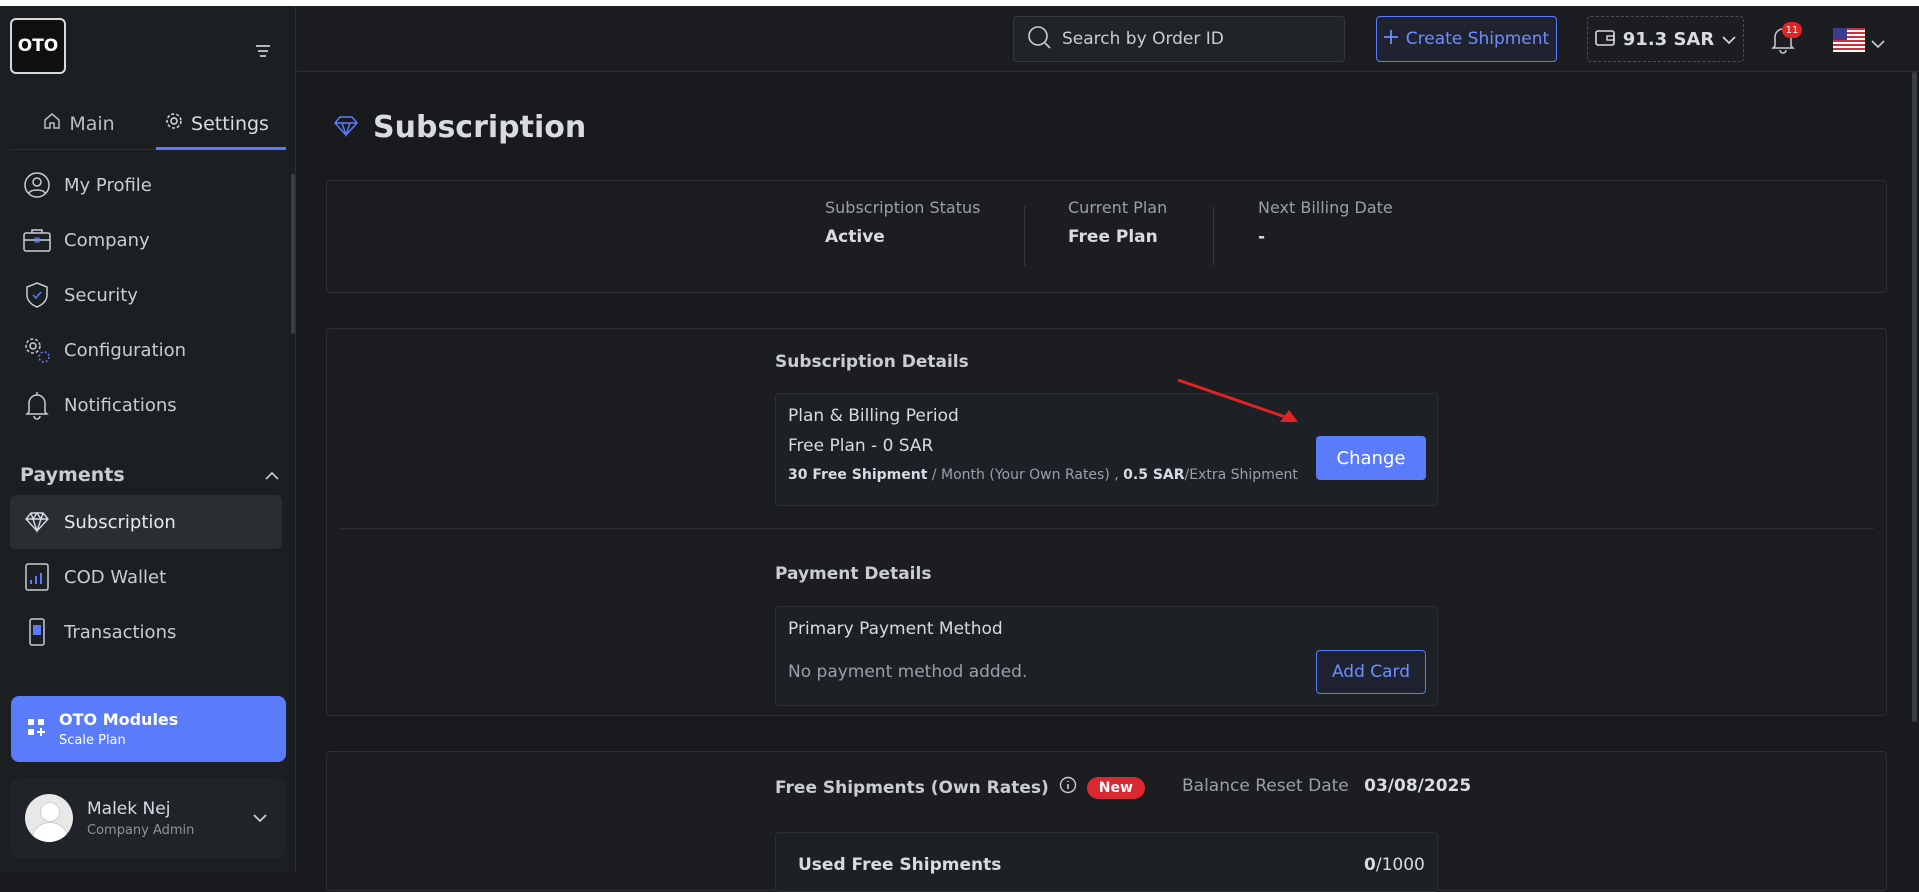 This screenshot has width=1919, height=892. What do you see at coordinates (1390, 39) in the screenshot?
I see `plus-icon` at bounding box center [1390, 39].